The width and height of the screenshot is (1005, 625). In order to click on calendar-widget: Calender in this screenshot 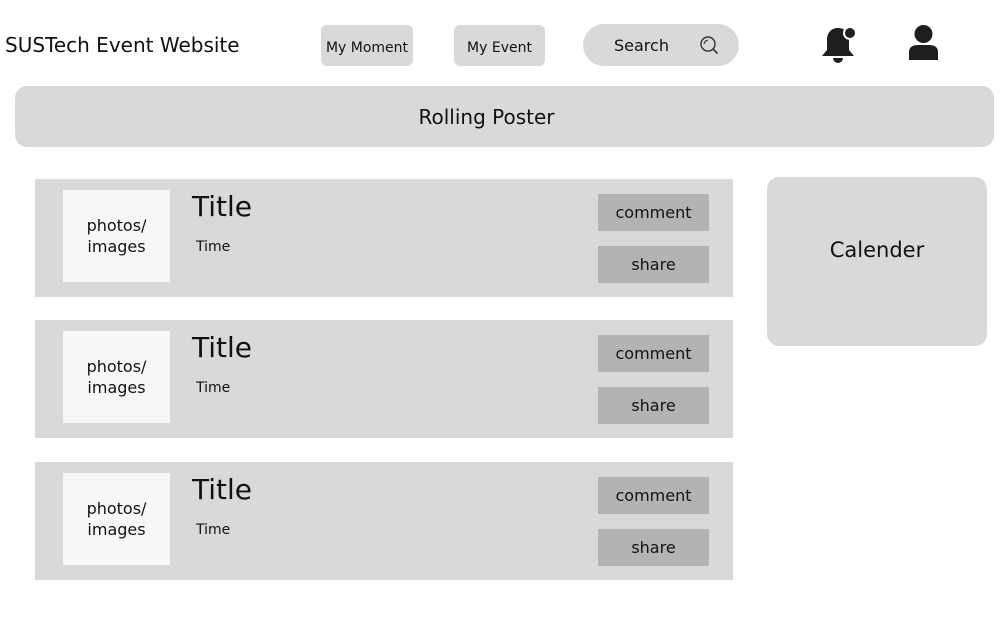, I will do `click(877, 261)`.